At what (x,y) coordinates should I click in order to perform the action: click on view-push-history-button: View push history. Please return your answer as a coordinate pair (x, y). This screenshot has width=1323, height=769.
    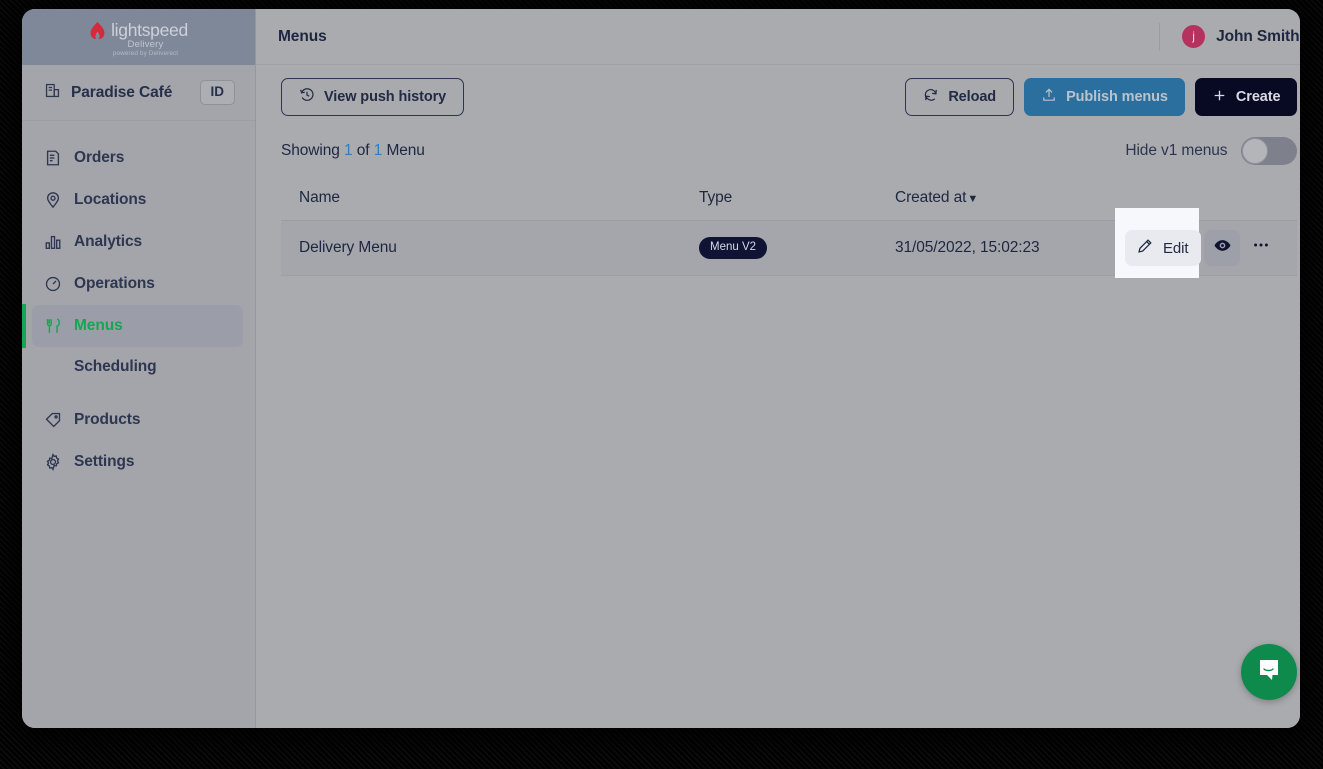
    Looking at the image, I should click on (373, 97).